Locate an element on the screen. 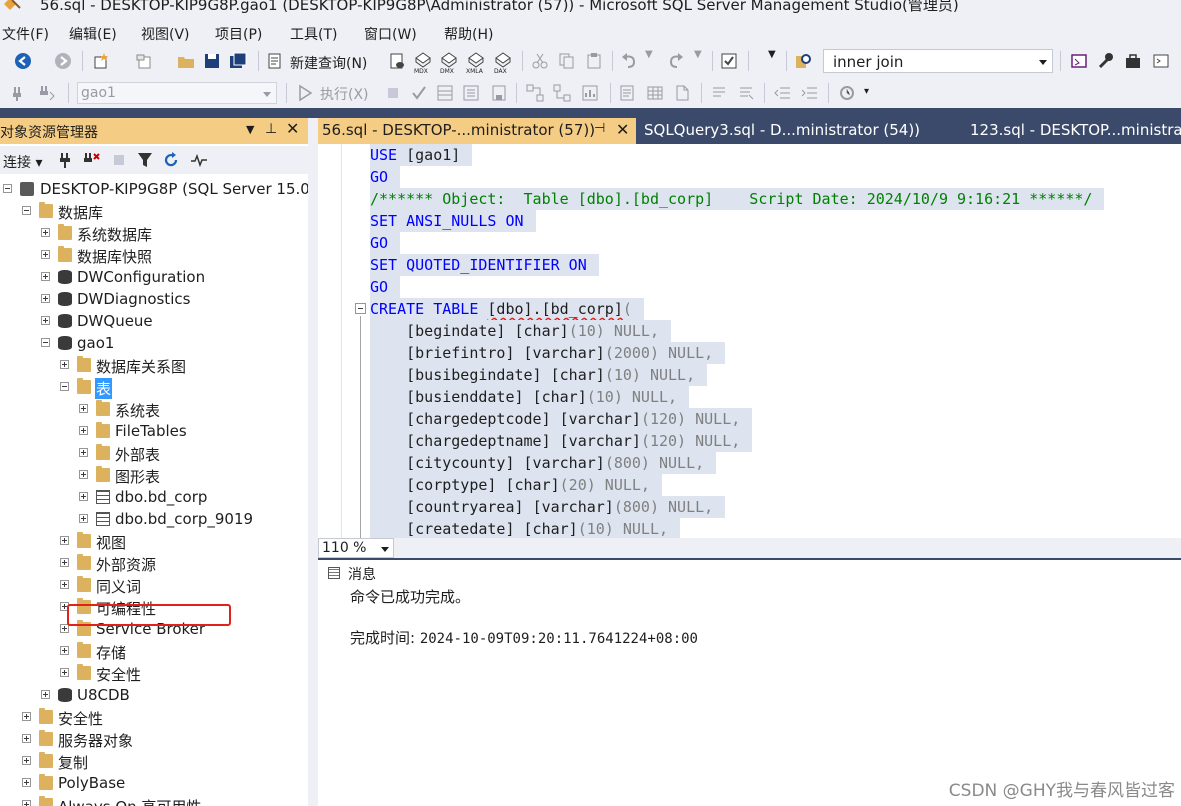  connect-plug-icon is located at coordinates (65, 160).